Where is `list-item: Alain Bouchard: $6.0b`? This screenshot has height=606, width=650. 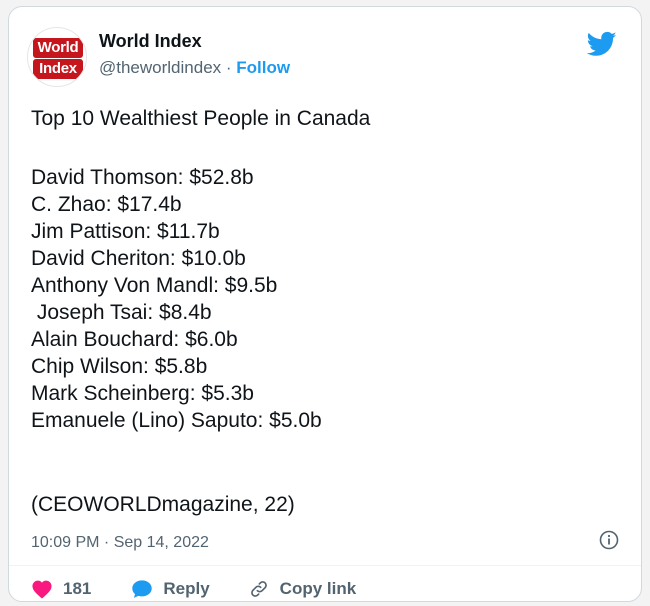 list-item: Alain Bouchard: $6.0b is located at coordinates (134, 339).